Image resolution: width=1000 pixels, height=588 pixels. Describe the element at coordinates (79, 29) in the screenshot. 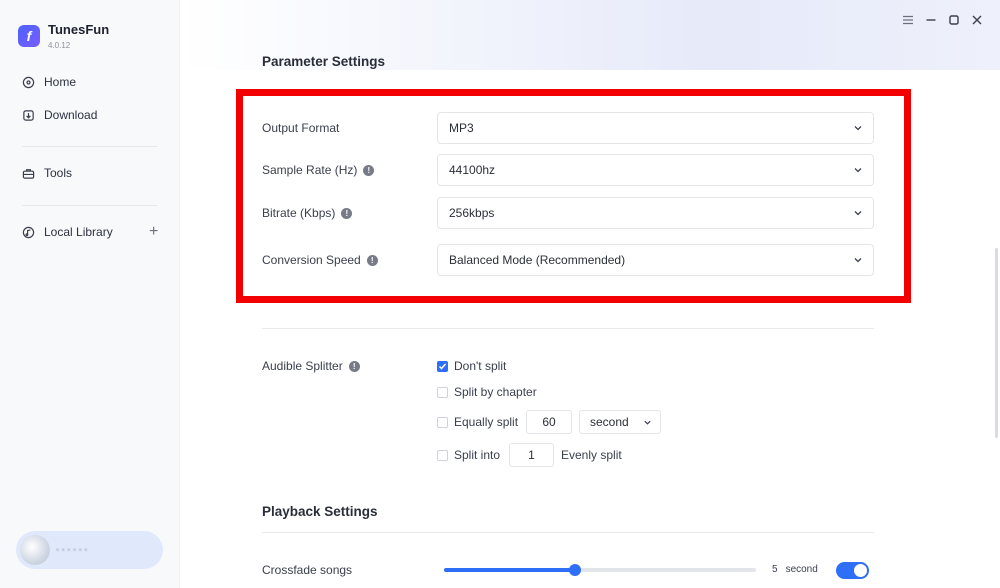

I see `app-name: TunesFun` at that location.